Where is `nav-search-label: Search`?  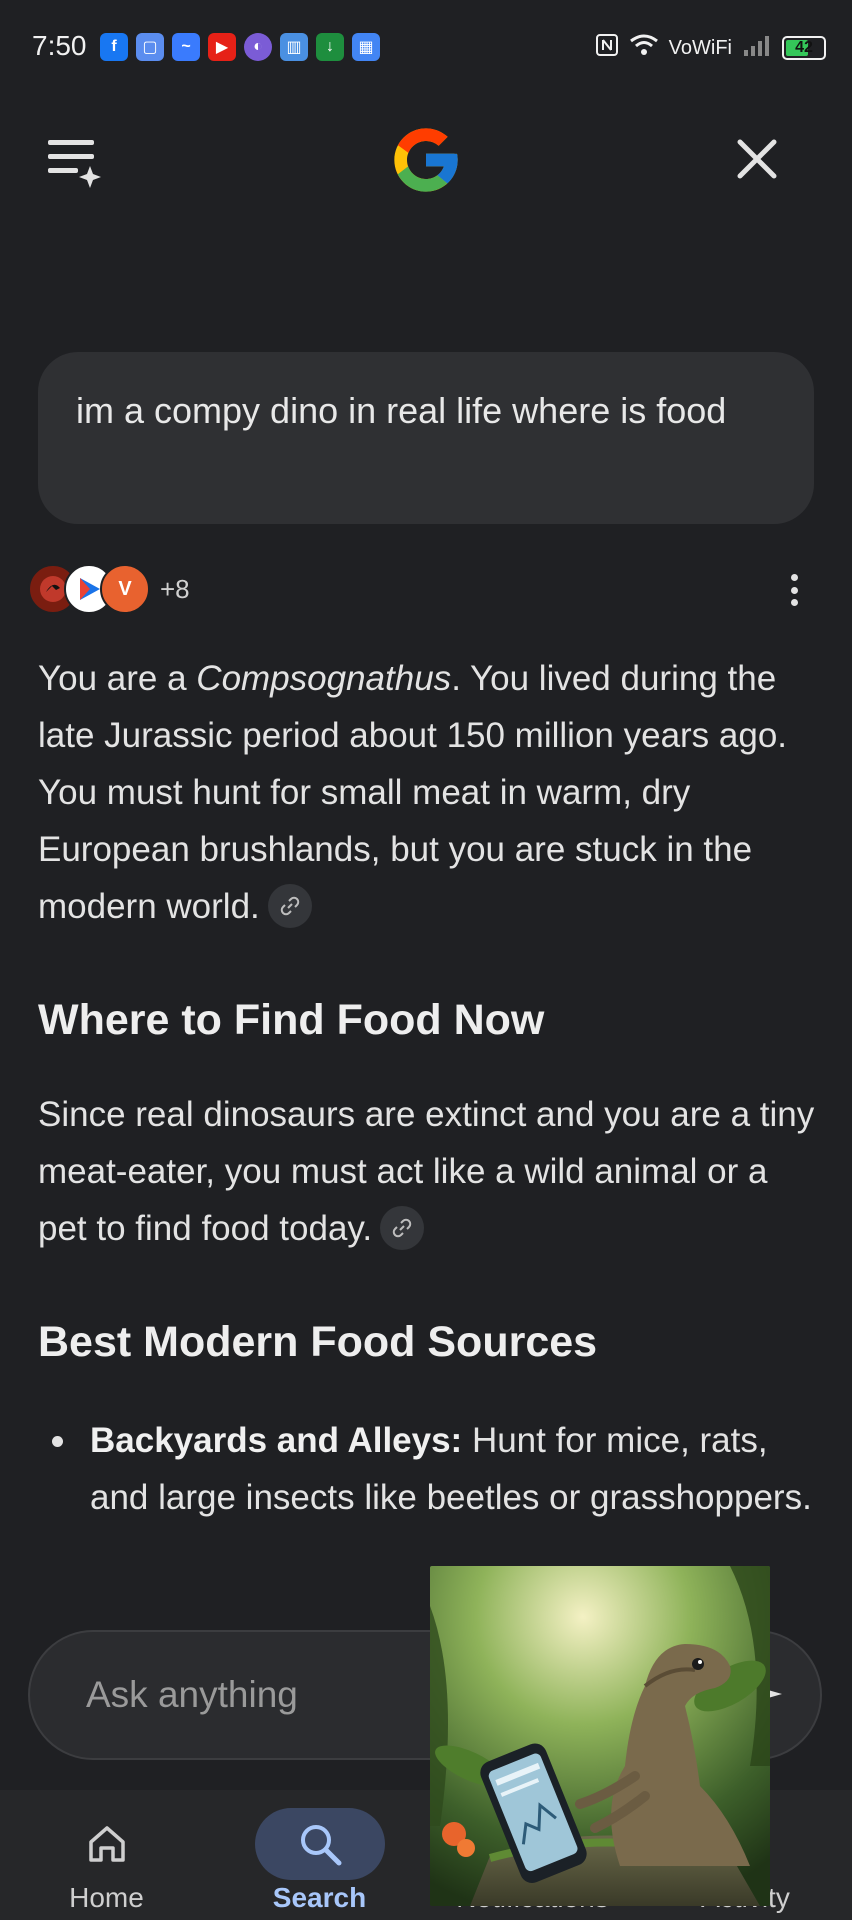 nav-search-label: Search is located at coordinates (319, 1897).